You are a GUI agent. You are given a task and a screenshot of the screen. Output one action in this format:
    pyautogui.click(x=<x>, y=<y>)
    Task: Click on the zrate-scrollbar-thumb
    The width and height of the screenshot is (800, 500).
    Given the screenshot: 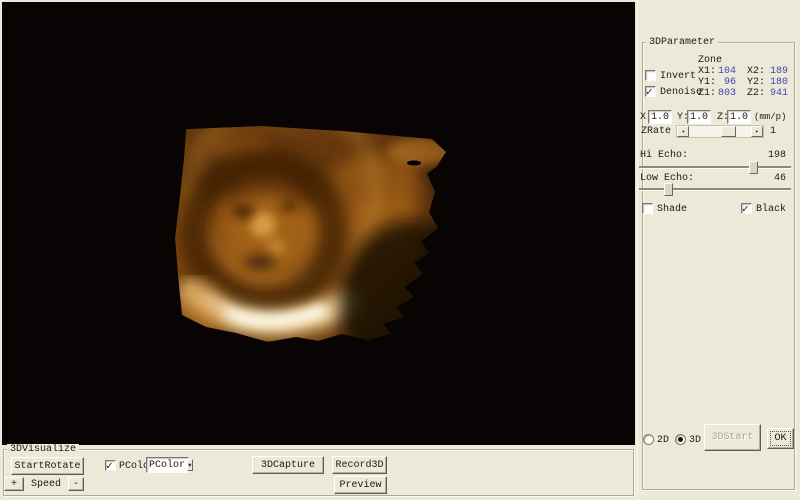 What is the action you would take?
    pyautogui.click(x=728, y=131)
    